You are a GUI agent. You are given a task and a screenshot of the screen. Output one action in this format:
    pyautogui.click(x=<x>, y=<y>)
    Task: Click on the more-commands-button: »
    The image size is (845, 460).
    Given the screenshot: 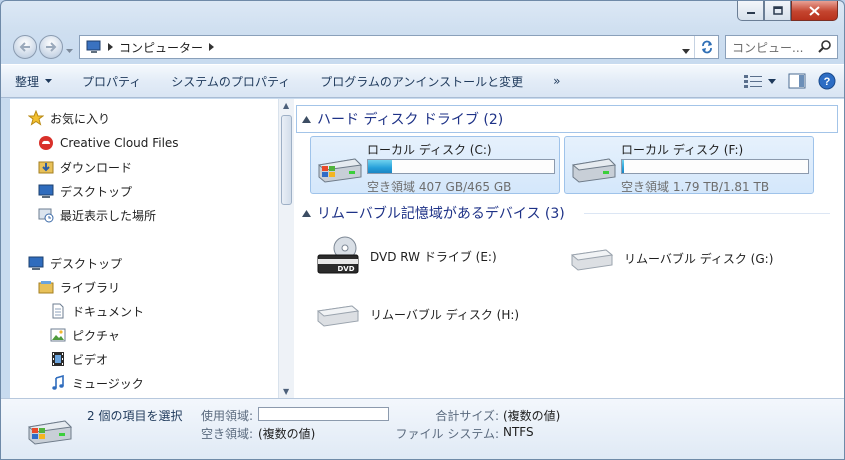 What is the action you would take?
    pyautogui.click(x=556, y=81)
    